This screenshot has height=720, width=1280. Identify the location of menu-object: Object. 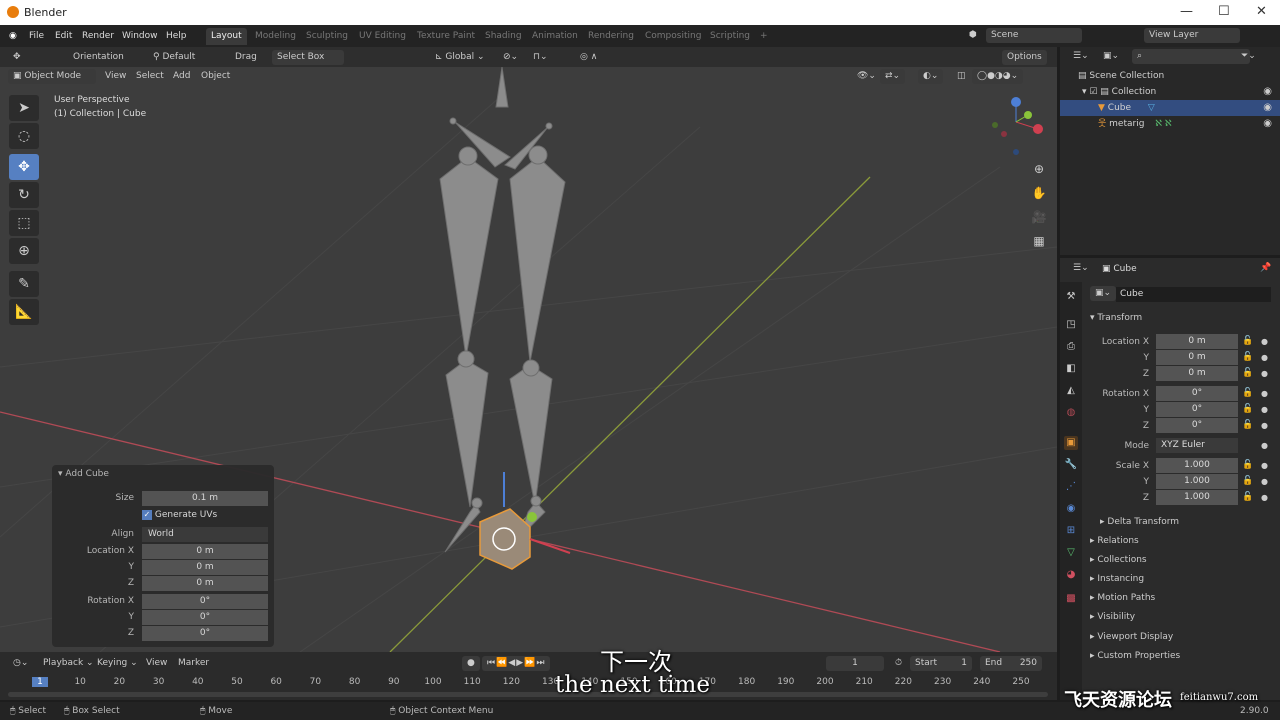
(215, 76).